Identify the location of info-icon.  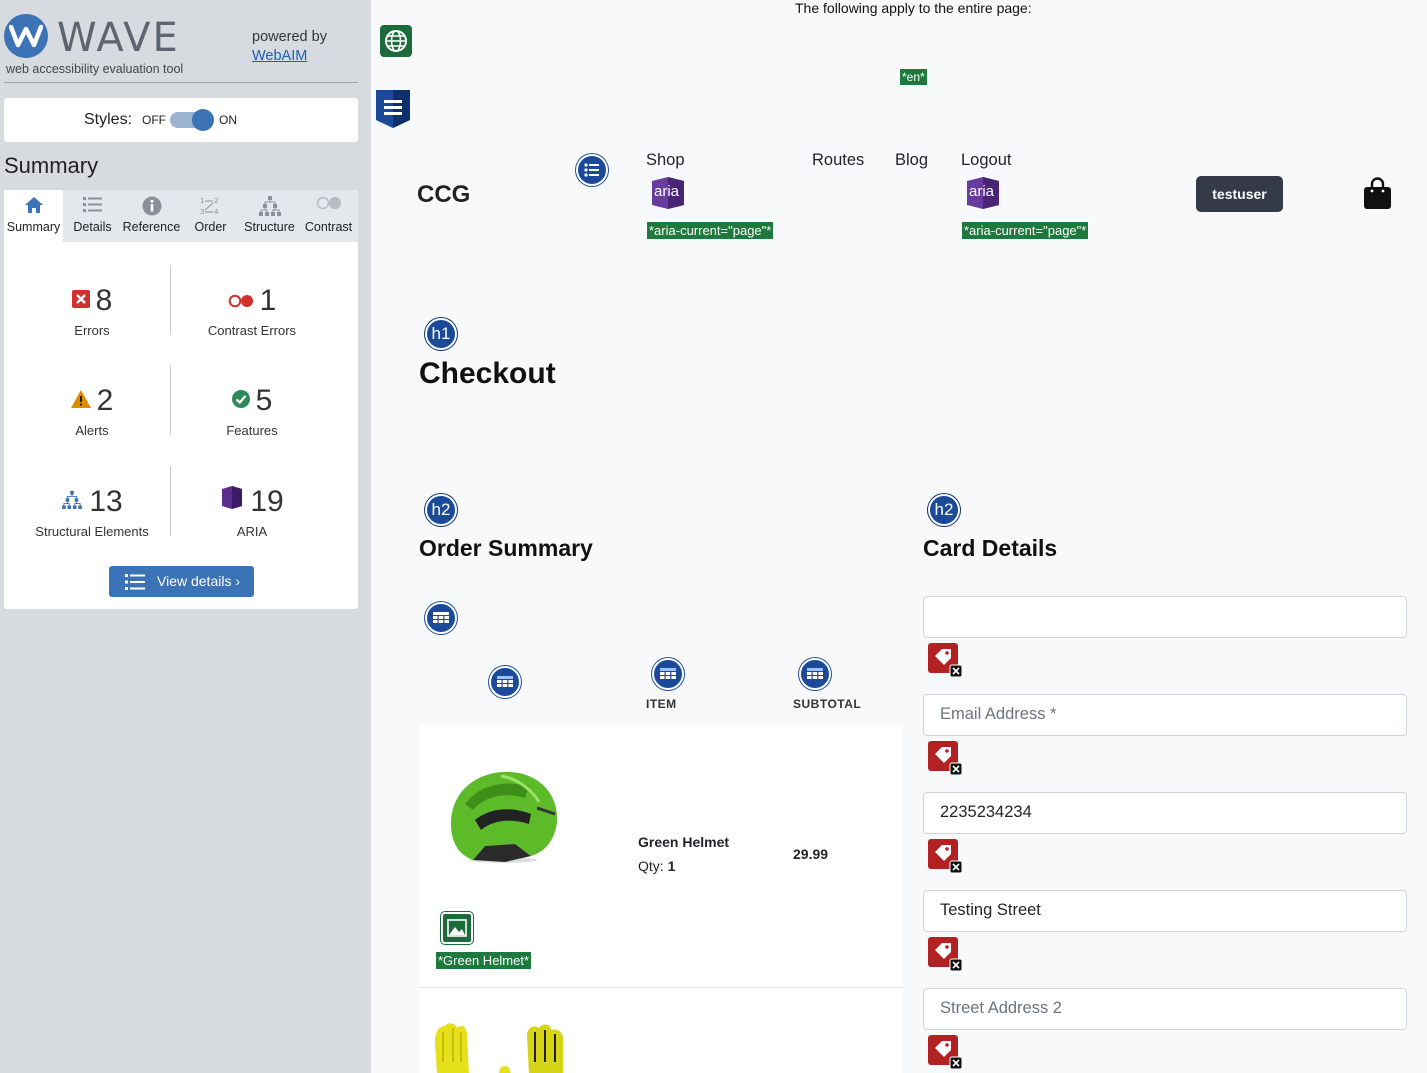
(151, 205).